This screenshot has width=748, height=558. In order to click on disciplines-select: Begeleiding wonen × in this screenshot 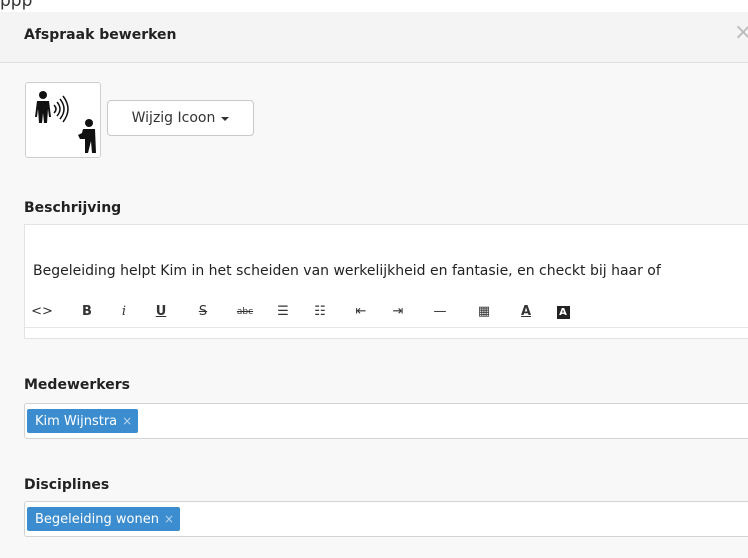, I will do `click(386, 519)`.